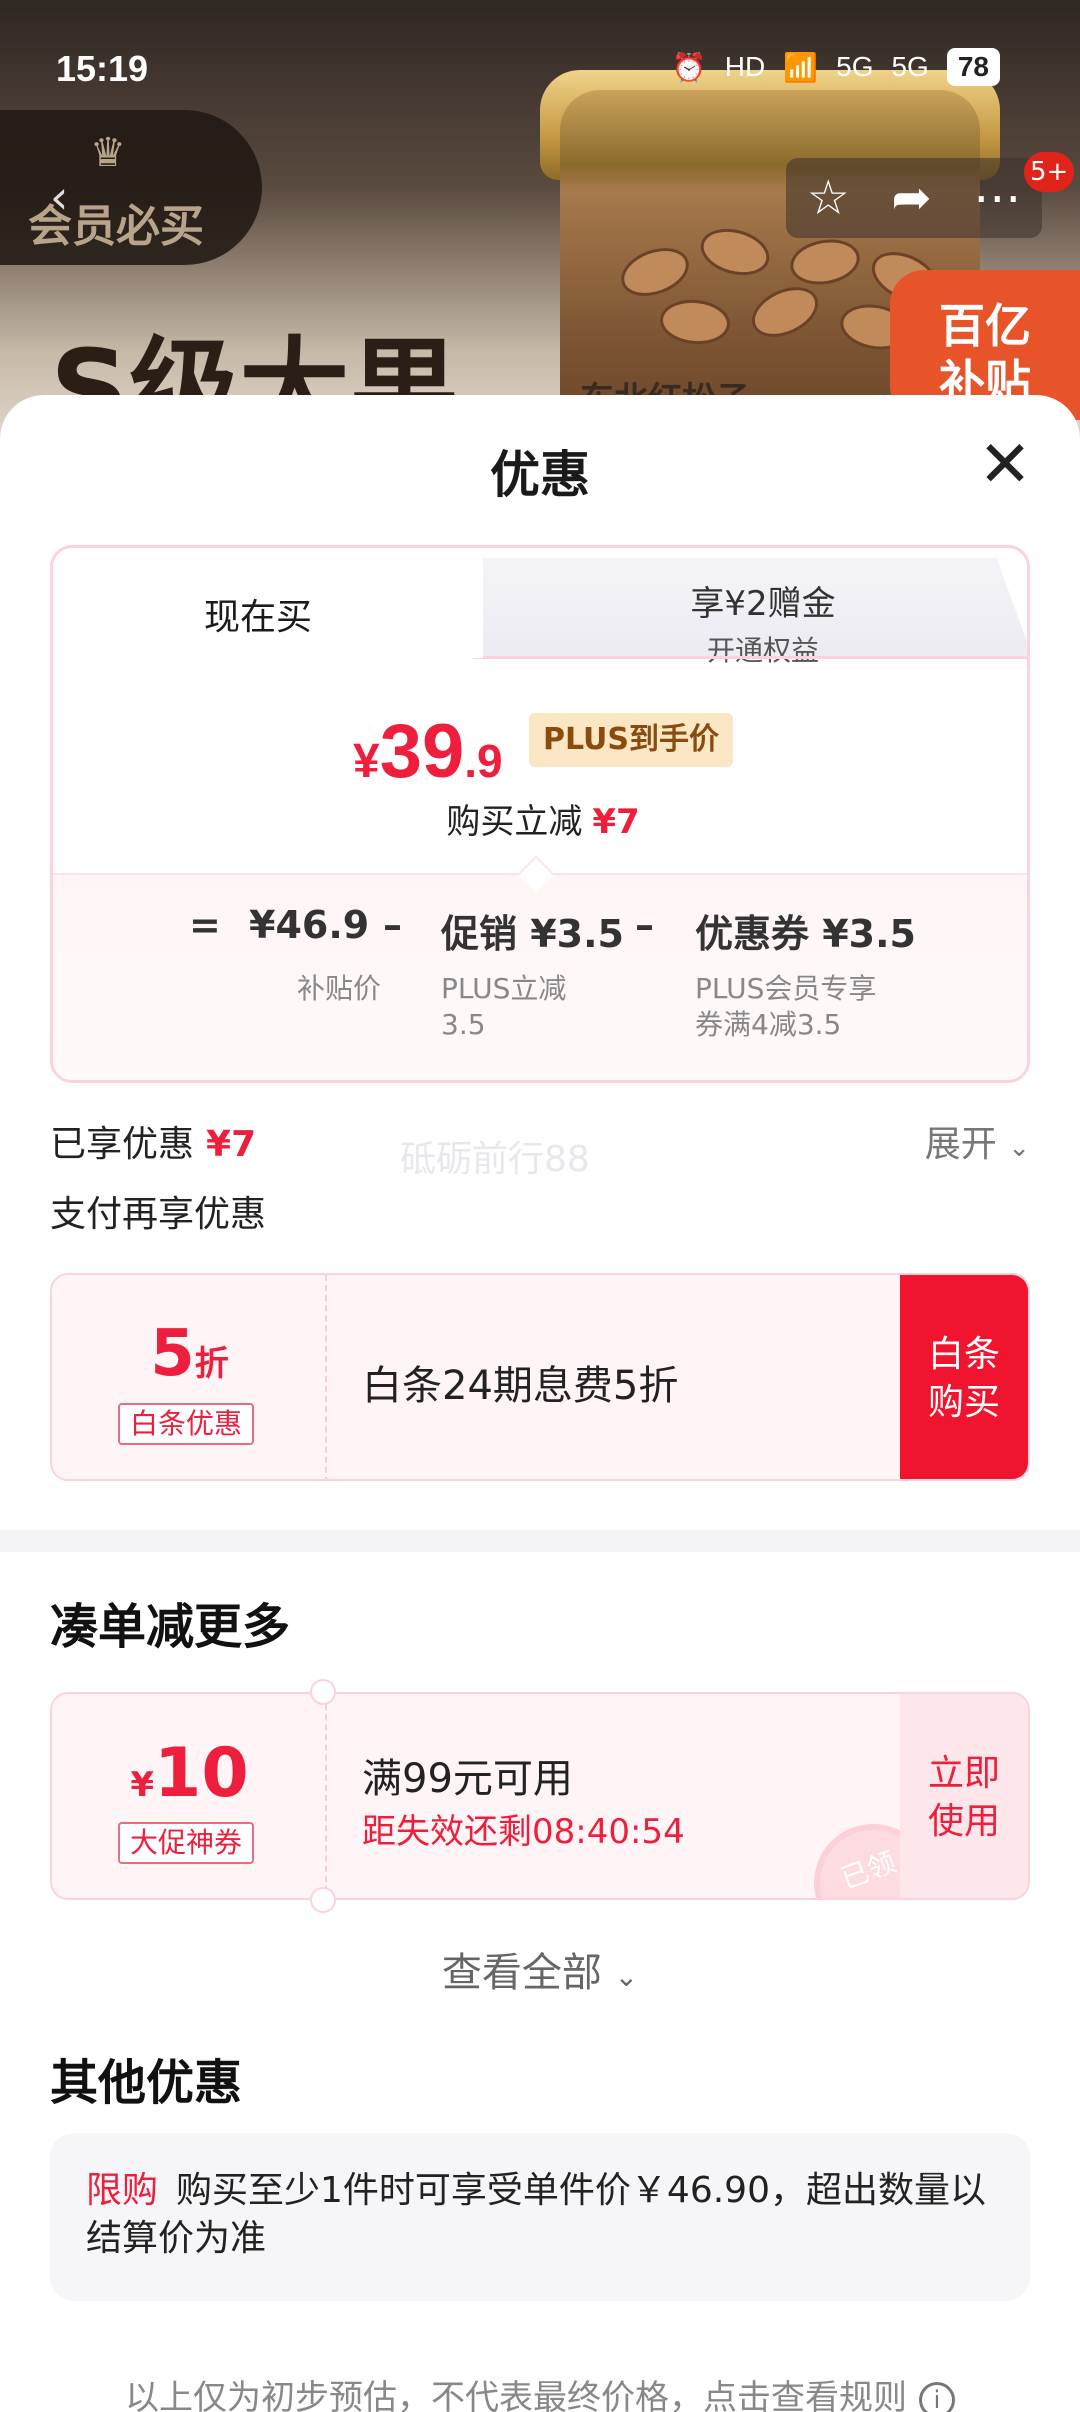  I want to click on alarm-icon: ⏰, so click(689, 67).